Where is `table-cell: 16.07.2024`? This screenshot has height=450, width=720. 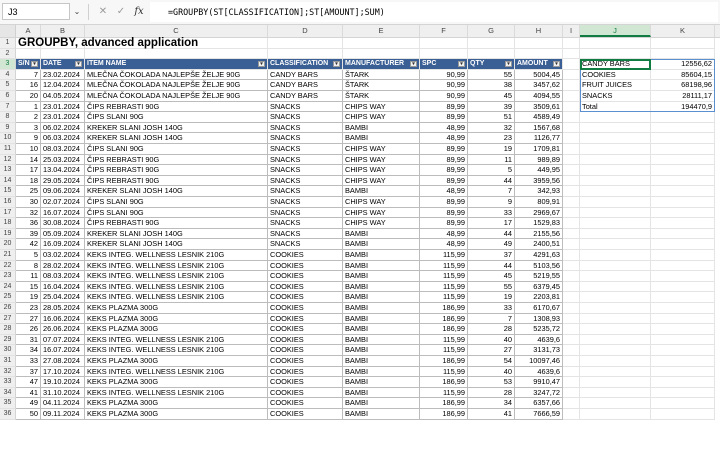
table-cell: 16.07.2024 is located at coordinates (63, 350).